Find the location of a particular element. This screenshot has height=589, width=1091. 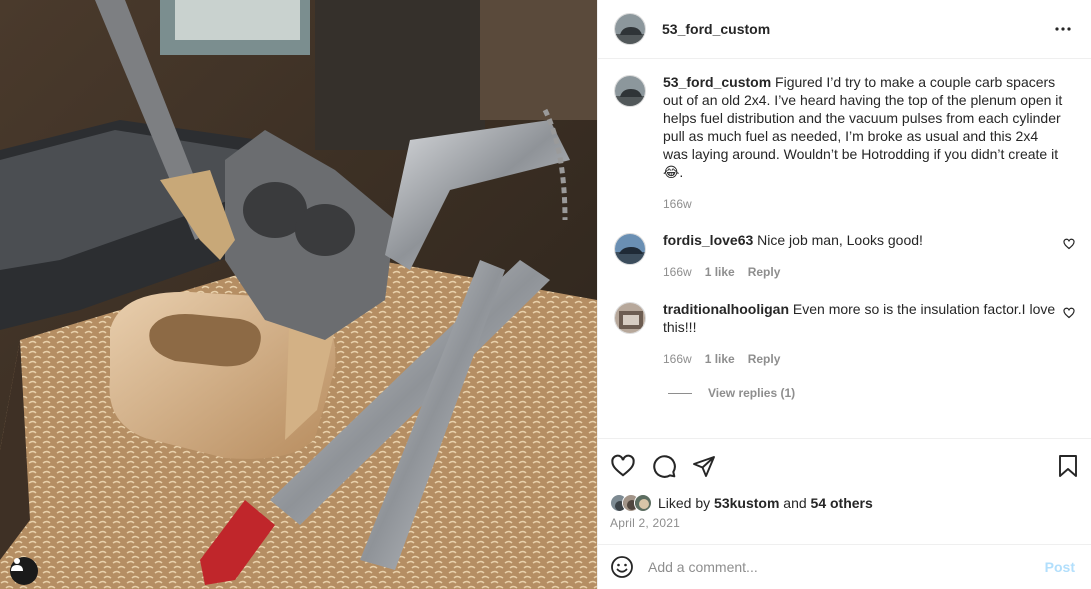

post-date: April 2, 2021 is located at coordinates (844, 523).